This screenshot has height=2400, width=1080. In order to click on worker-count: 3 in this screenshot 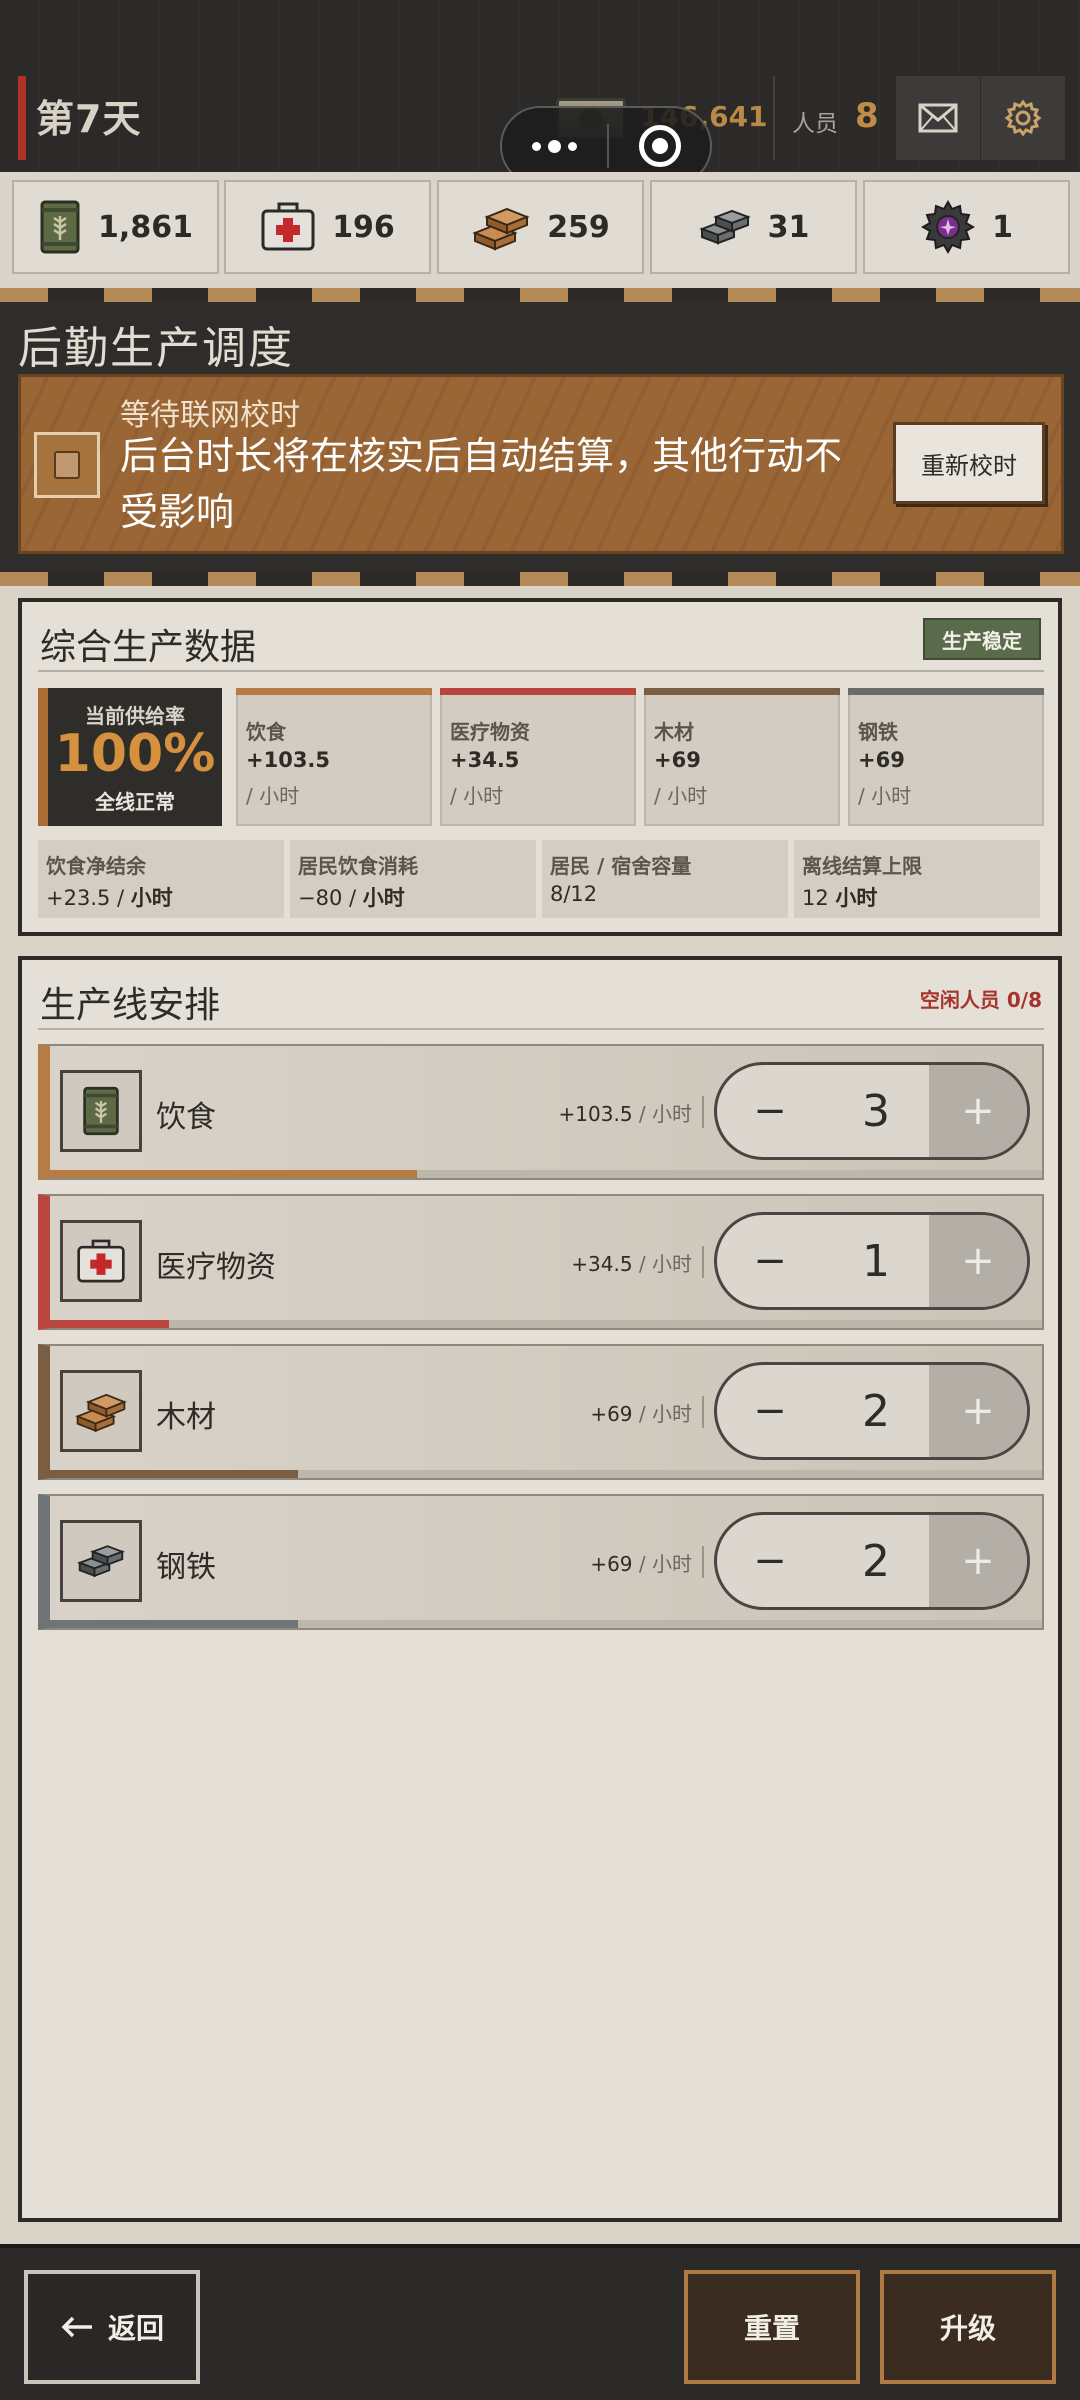, I will do `click(876, 1111)`.